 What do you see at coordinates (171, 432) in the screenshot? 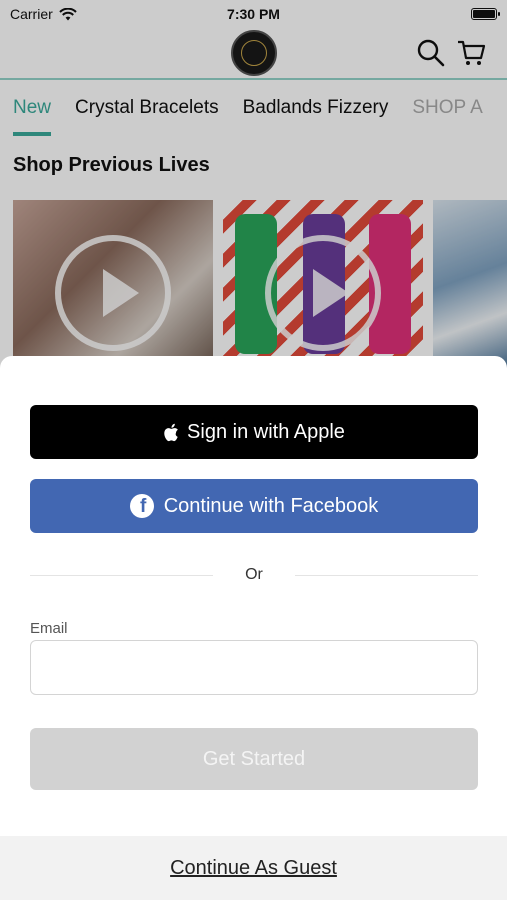
I see `apple-icon` at bounding box center [171, 432].